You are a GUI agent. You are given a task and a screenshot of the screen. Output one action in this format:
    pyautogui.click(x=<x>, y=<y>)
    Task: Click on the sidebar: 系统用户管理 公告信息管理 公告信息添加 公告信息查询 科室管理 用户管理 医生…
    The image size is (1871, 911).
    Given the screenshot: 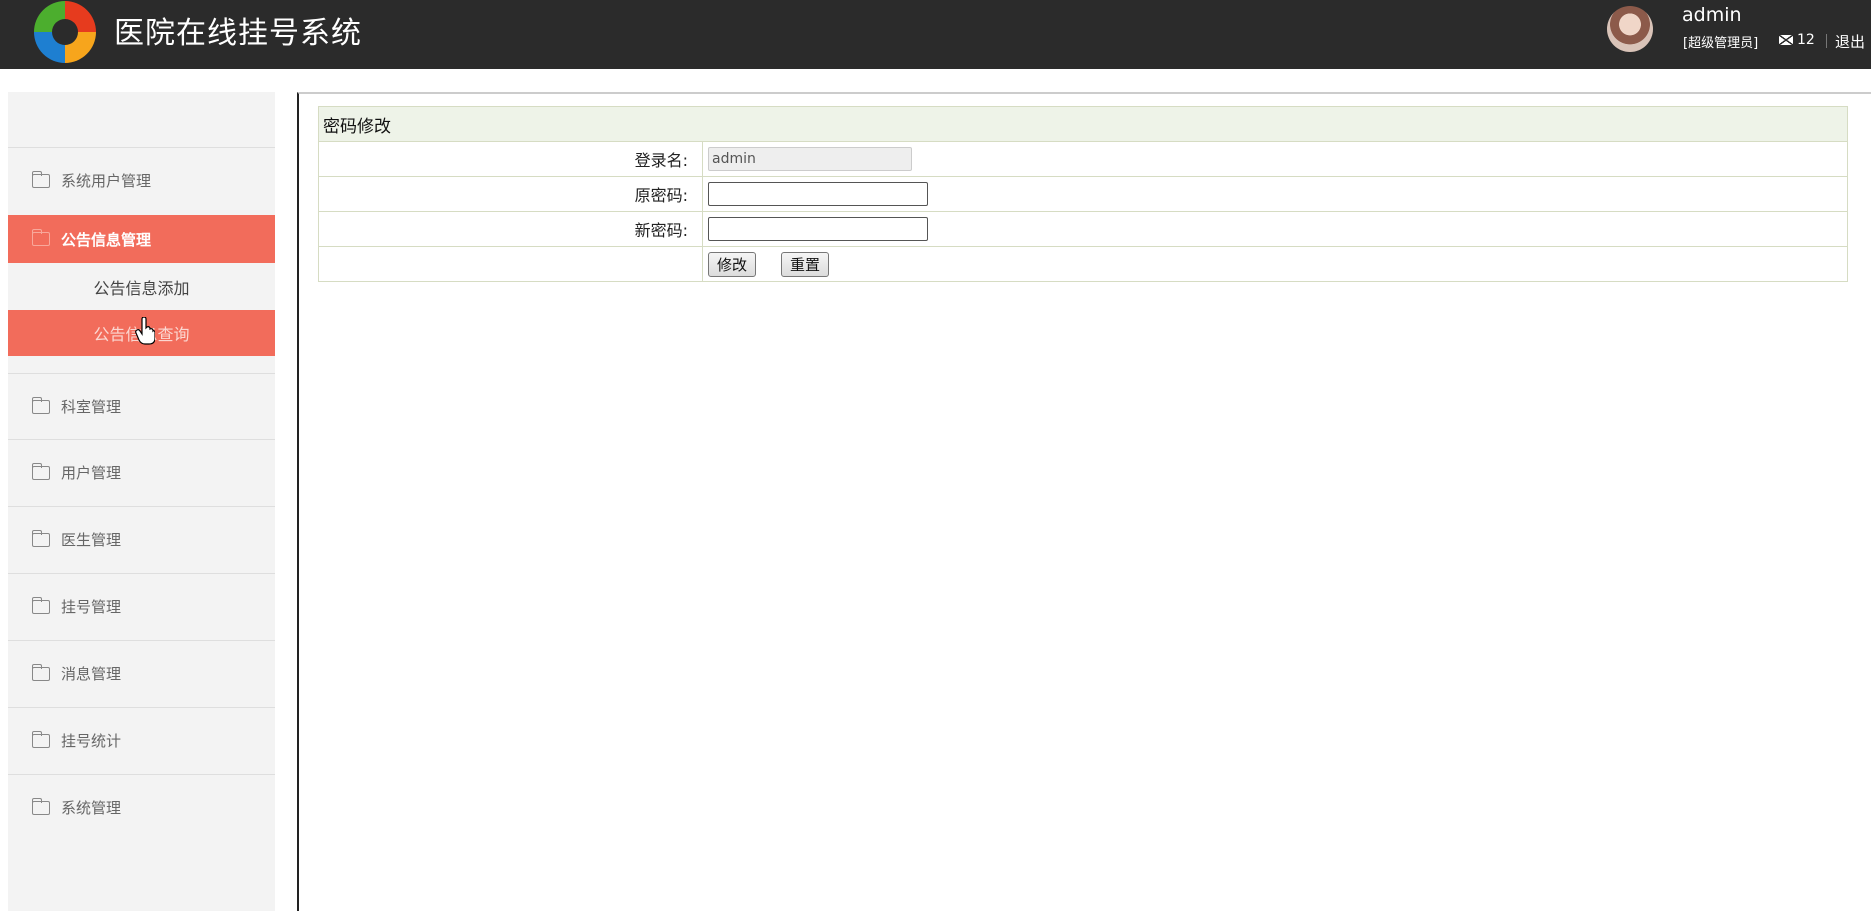 What is the action you would take?
    pyautogui.click(x=141, y=501)
    